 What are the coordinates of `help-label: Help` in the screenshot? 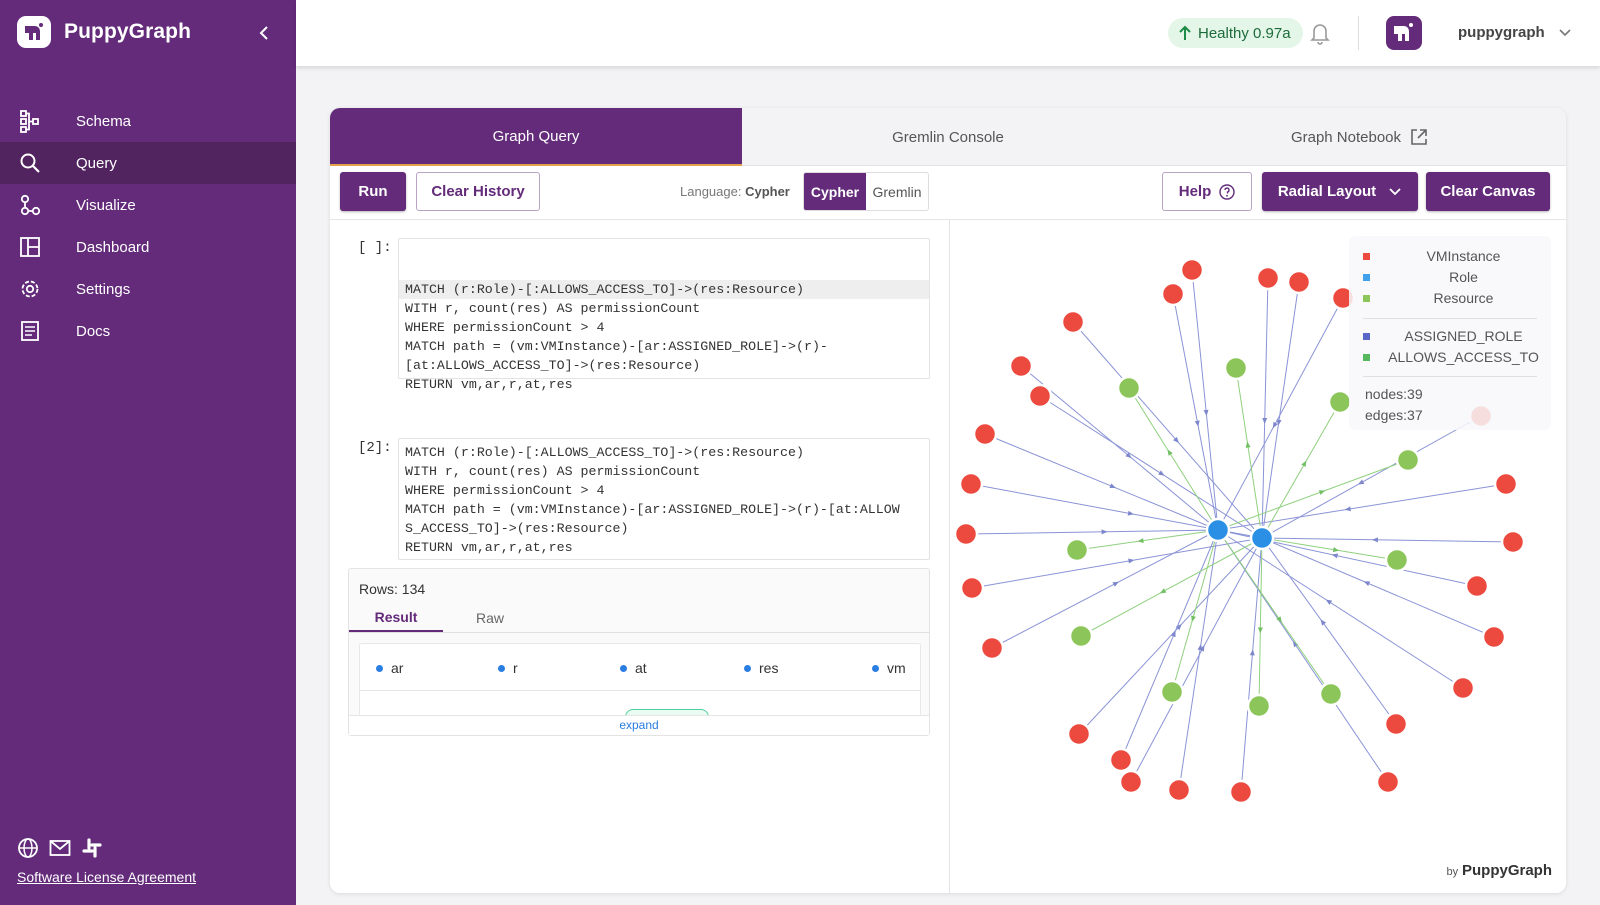 It's located at (1195, 191).